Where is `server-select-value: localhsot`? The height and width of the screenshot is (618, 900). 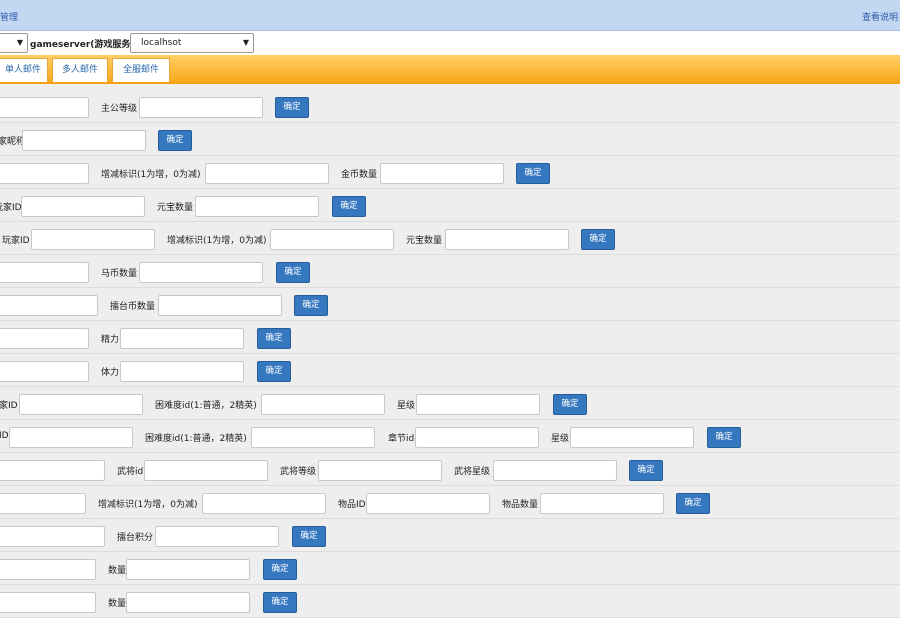
server-select-value: localhsot is located at coordinates (161, 43).